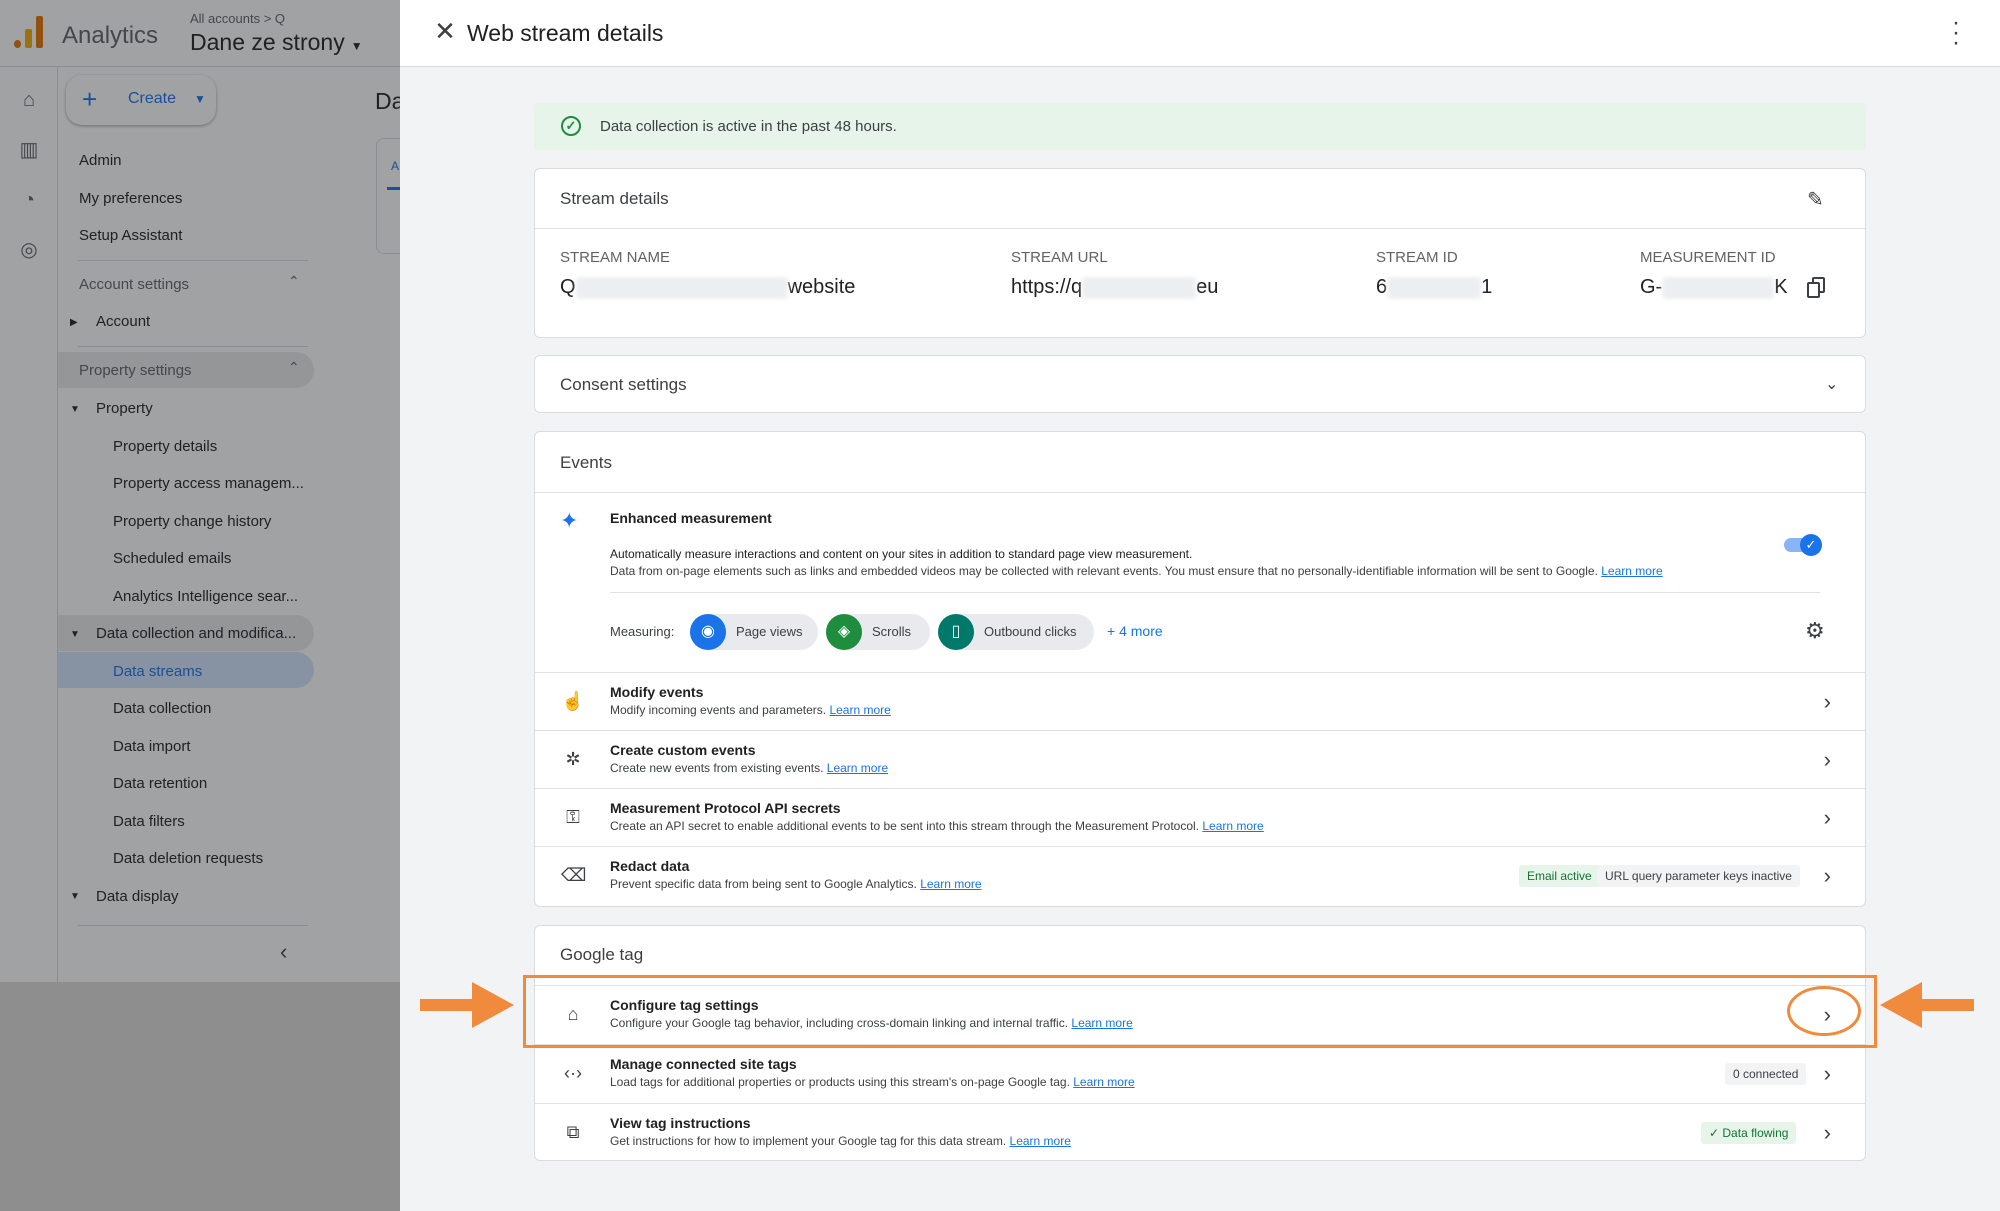  I want to click on click-spark-icon: ✲, so click(573, 759).